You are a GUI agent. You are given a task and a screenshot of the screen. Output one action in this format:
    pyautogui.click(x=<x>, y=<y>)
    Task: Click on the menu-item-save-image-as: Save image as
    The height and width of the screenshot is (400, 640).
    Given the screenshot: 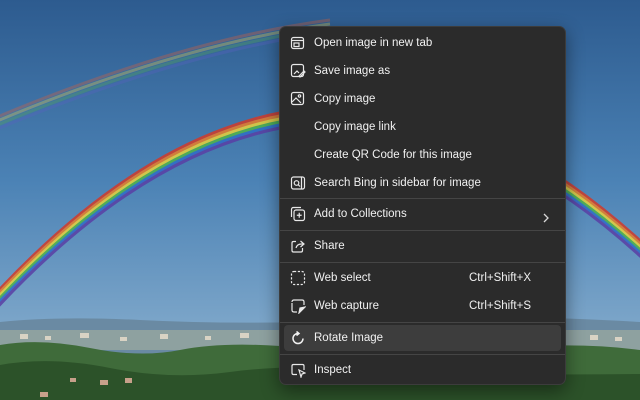 What is the action you would take?
    pyautogui.click(x=422, y=71)
    